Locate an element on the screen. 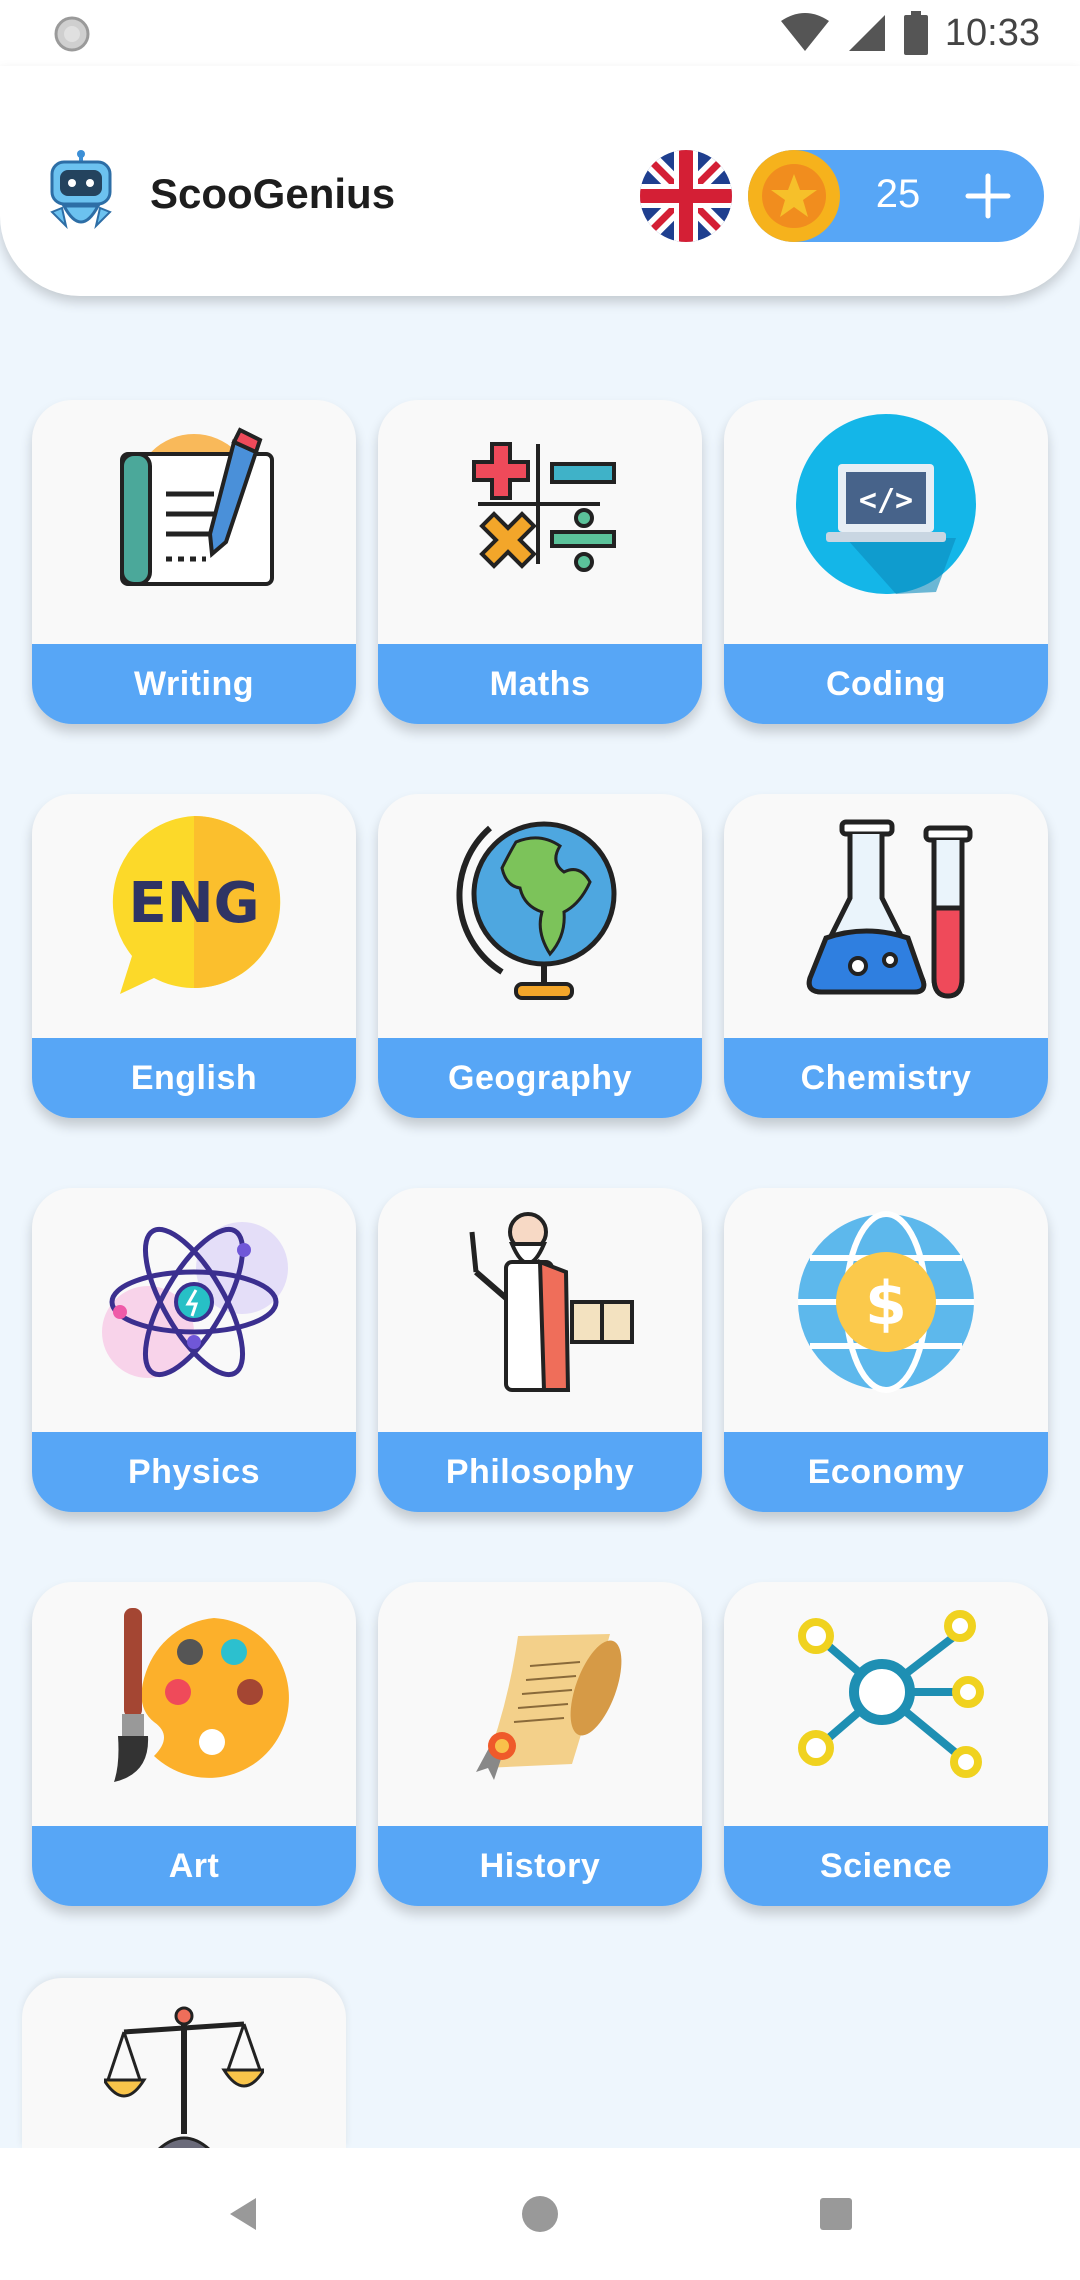 The image size is (1080, 2280). subject-label: Coding is located at coordinates (886, 684).